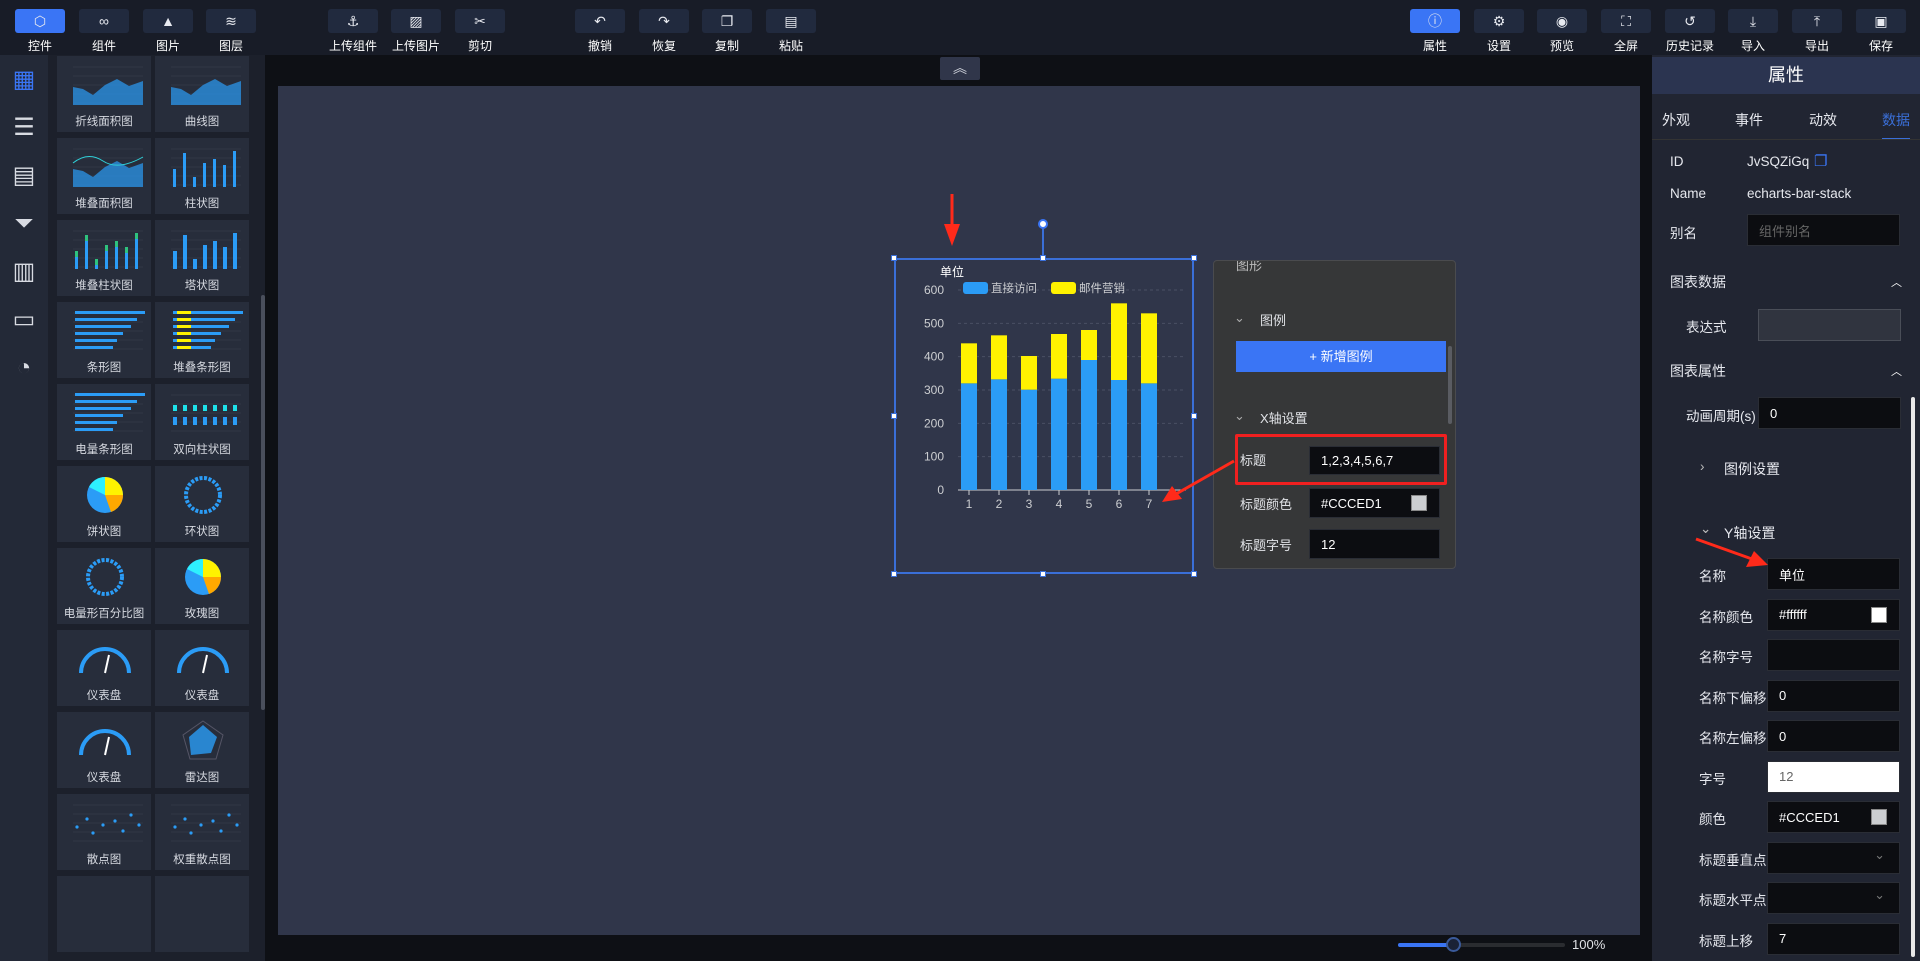 The height and width of the screenshot is (961, 1920). Describe the element at coordinates (1626, 31) in the screenshot. I see `fullscreen-button: ⛶ 全屏` at that location.